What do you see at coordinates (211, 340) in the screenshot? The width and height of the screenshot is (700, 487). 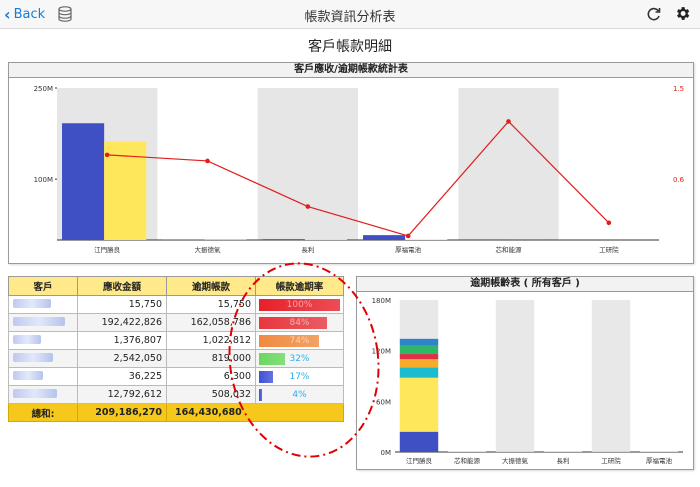 I see `overdue-cell: 1,022,812` at bounding box center [211, 340].